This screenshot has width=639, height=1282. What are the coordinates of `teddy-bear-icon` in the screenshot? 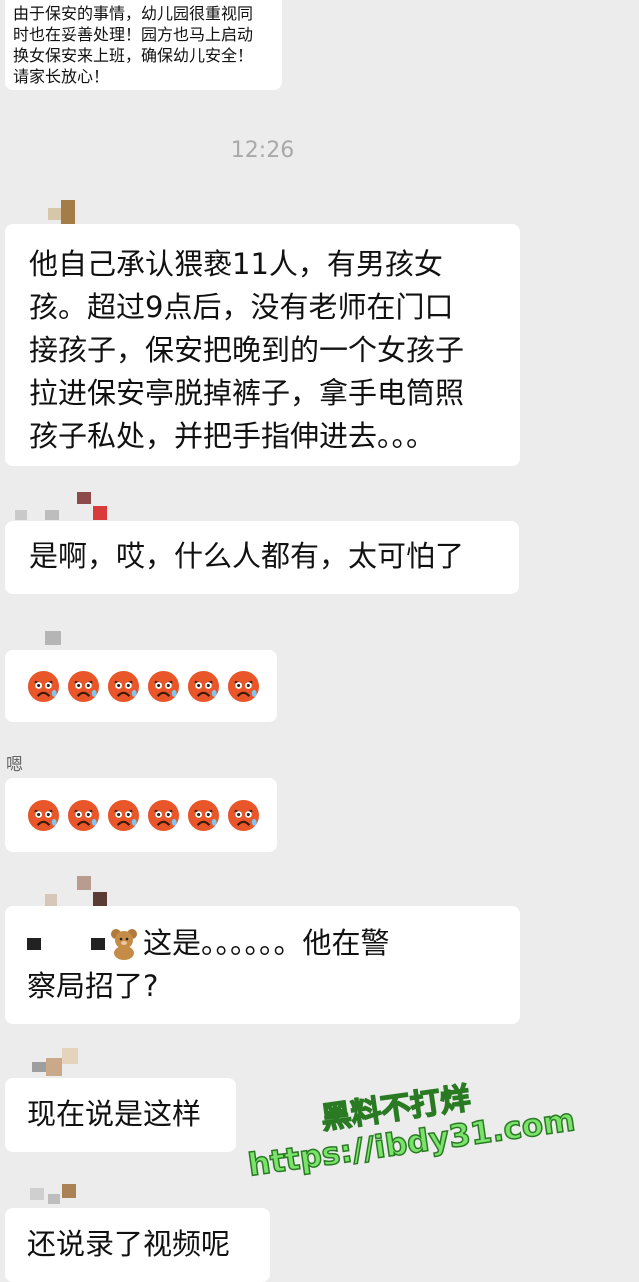 It's located at (124, 944).